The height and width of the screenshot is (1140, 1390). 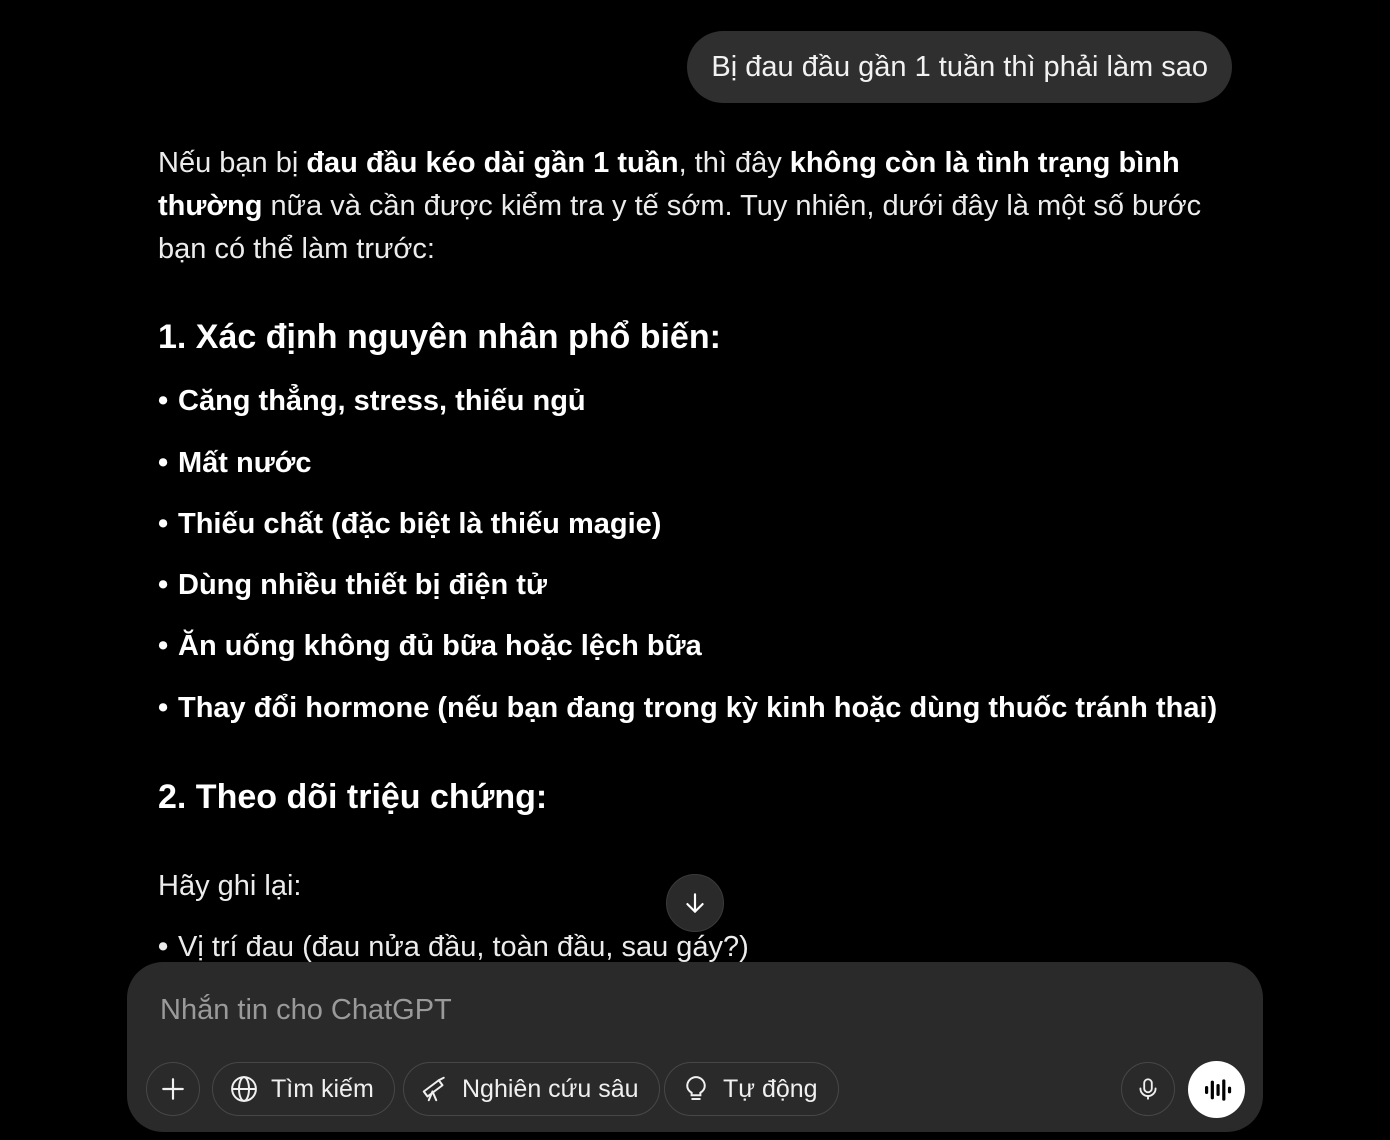 I want to click on message-input, so click(x=610, y=1010).